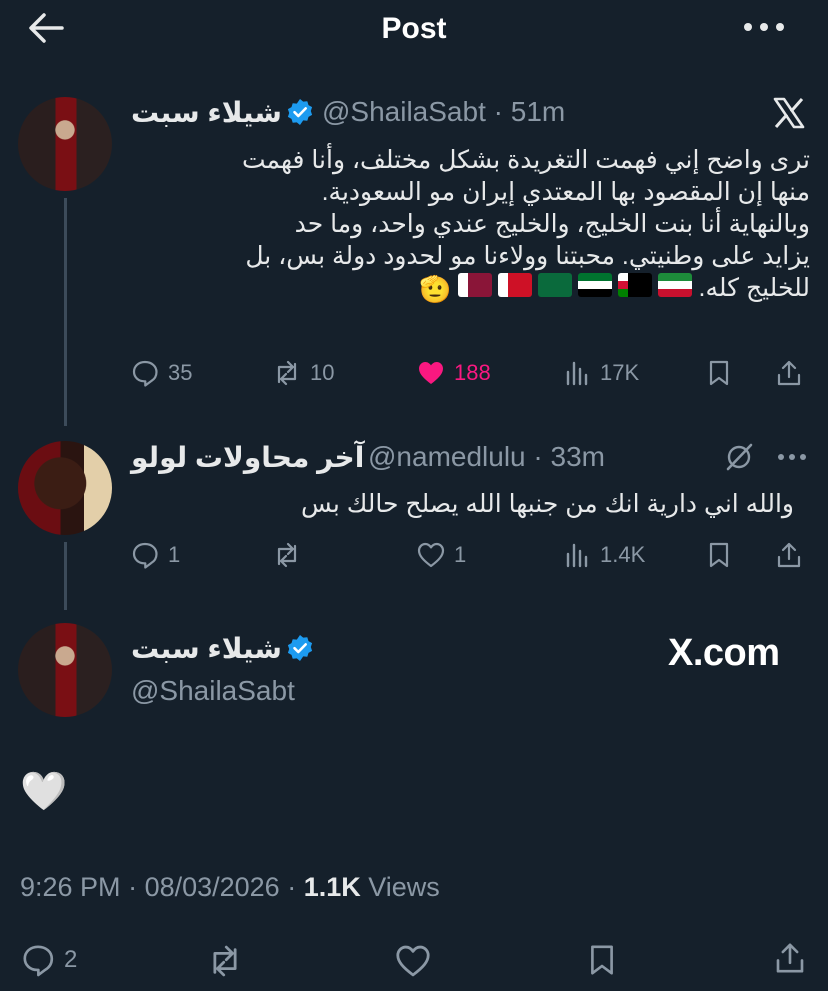 Image resolution: width=828 pixels, height=991 pixels. What do you see at coordinates (404, 887) in the screenshot?
I see `post-views-label: Views` at bounding box center [404, 887].